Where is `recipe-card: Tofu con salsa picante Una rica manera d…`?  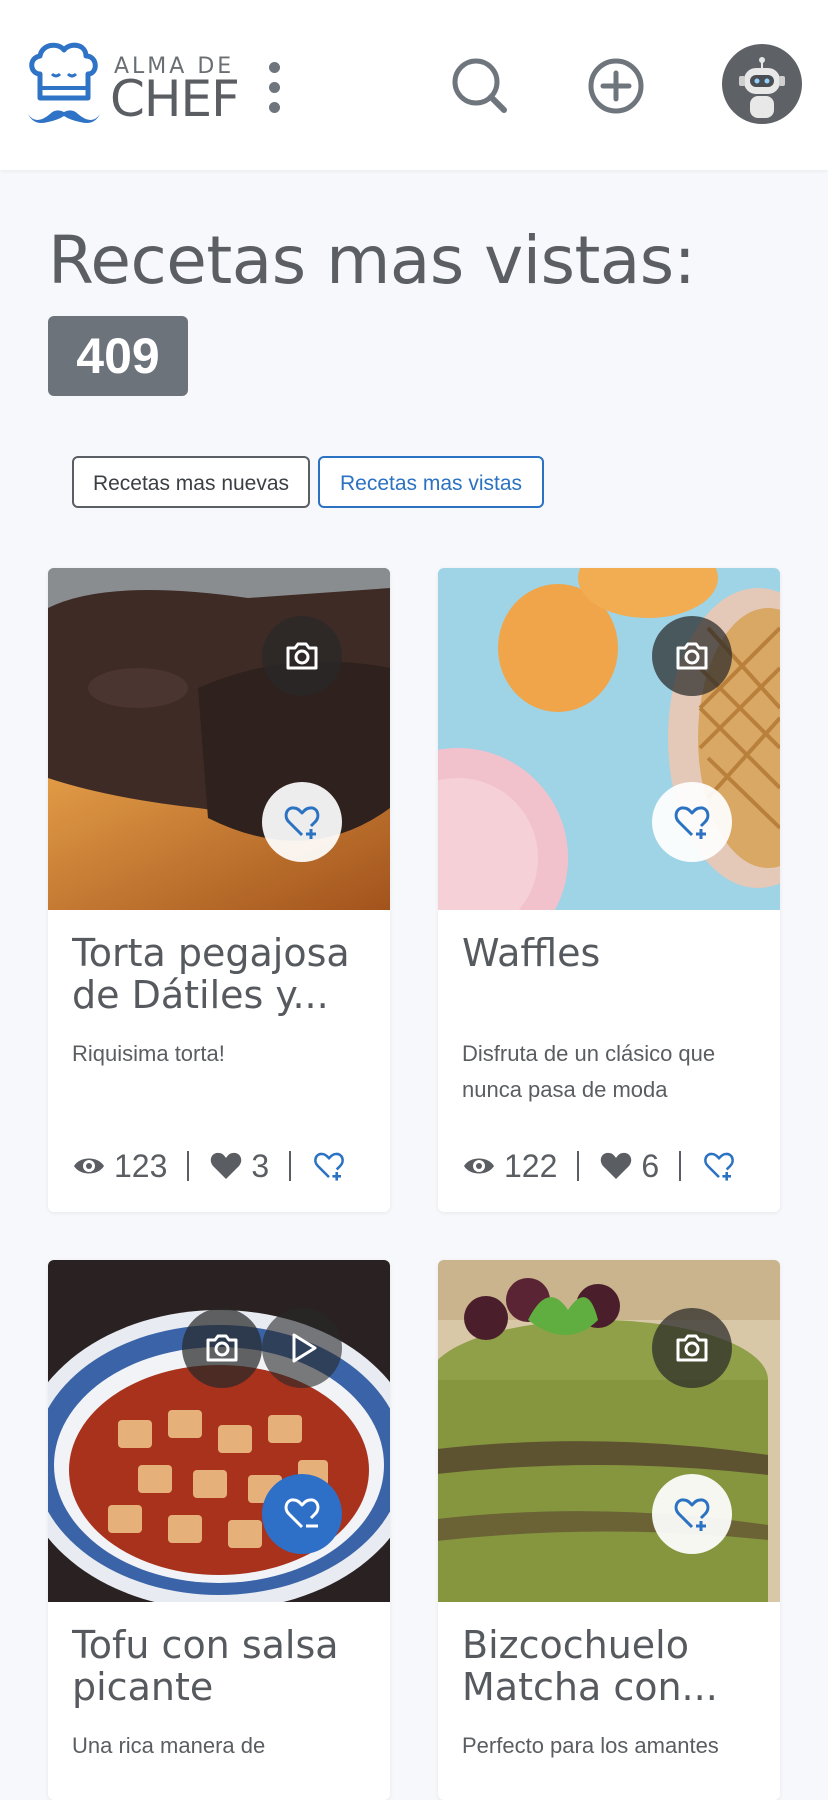 recipe-card: Tofu con salsa picante Una rica manera d… is located at coordinates (219, 1530).